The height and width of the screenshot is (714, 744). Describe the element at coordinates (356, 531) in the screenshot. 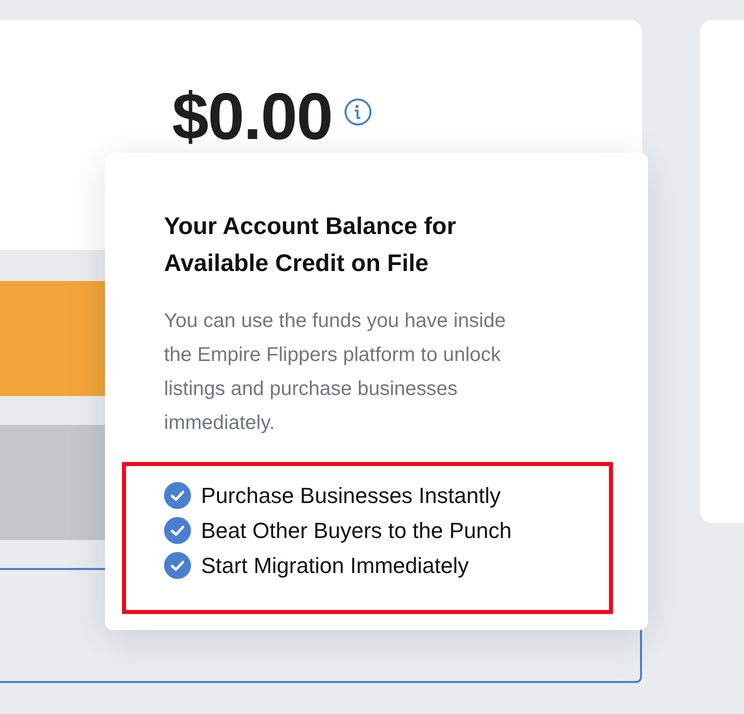

I see `benefit-text: Beat Other Buyers to the Punch` at that location.